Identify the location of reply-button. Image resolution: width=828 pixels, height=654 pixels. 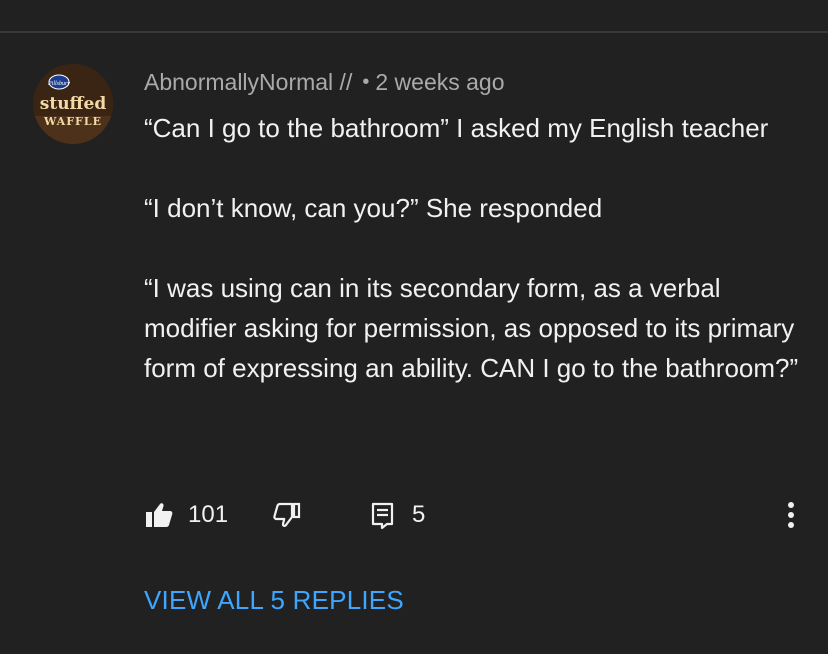
(383, 515).